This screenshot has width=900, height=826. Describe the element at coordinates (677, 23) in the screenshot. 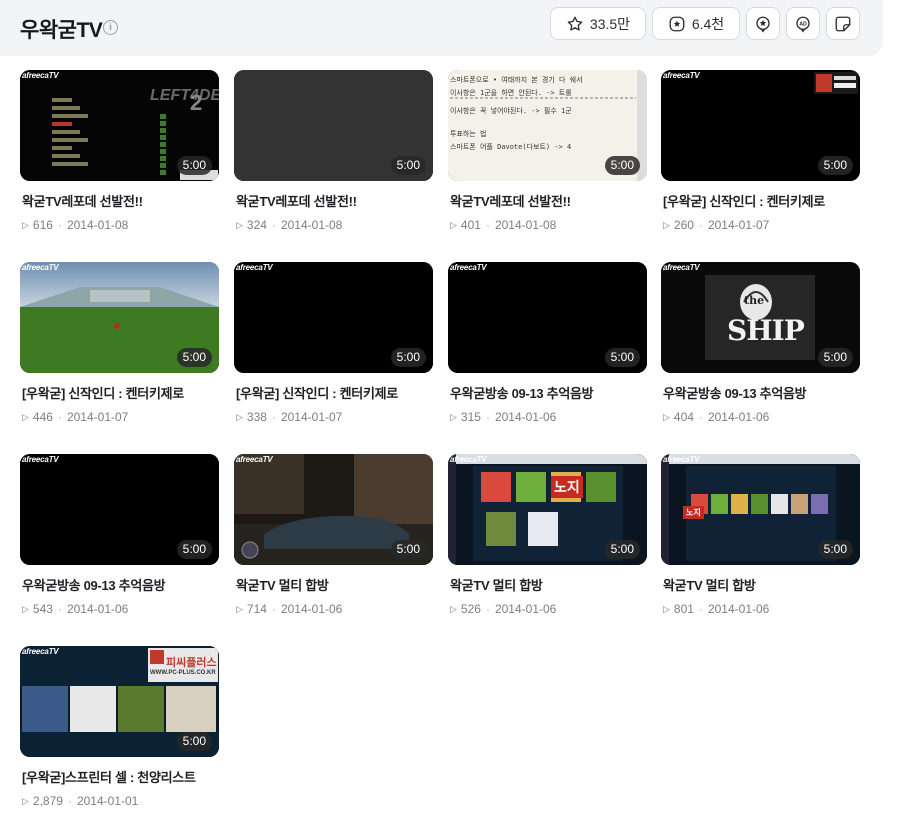

I see `subscribe-star-icon` at that location.